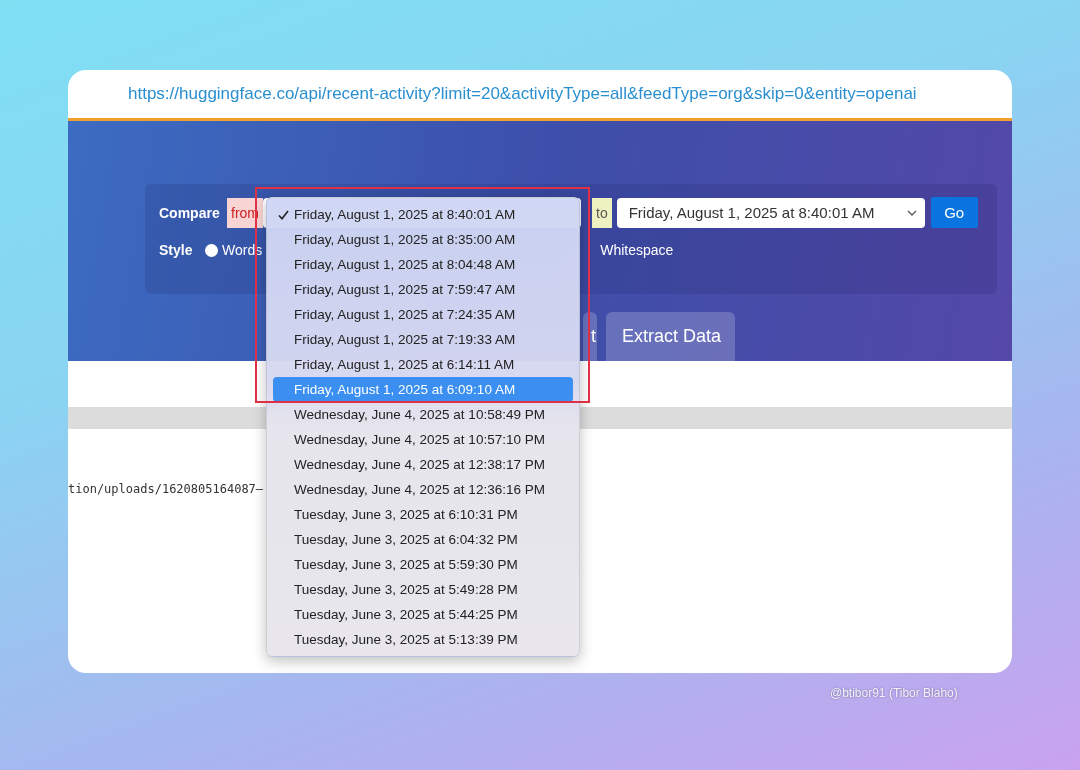  What do you see at coordinates (423, 364) in the screenshot?
I see `dropdown-item: Friday, August 1, 2025 at 6:14:11 AM` at bounding box center [423, 364].